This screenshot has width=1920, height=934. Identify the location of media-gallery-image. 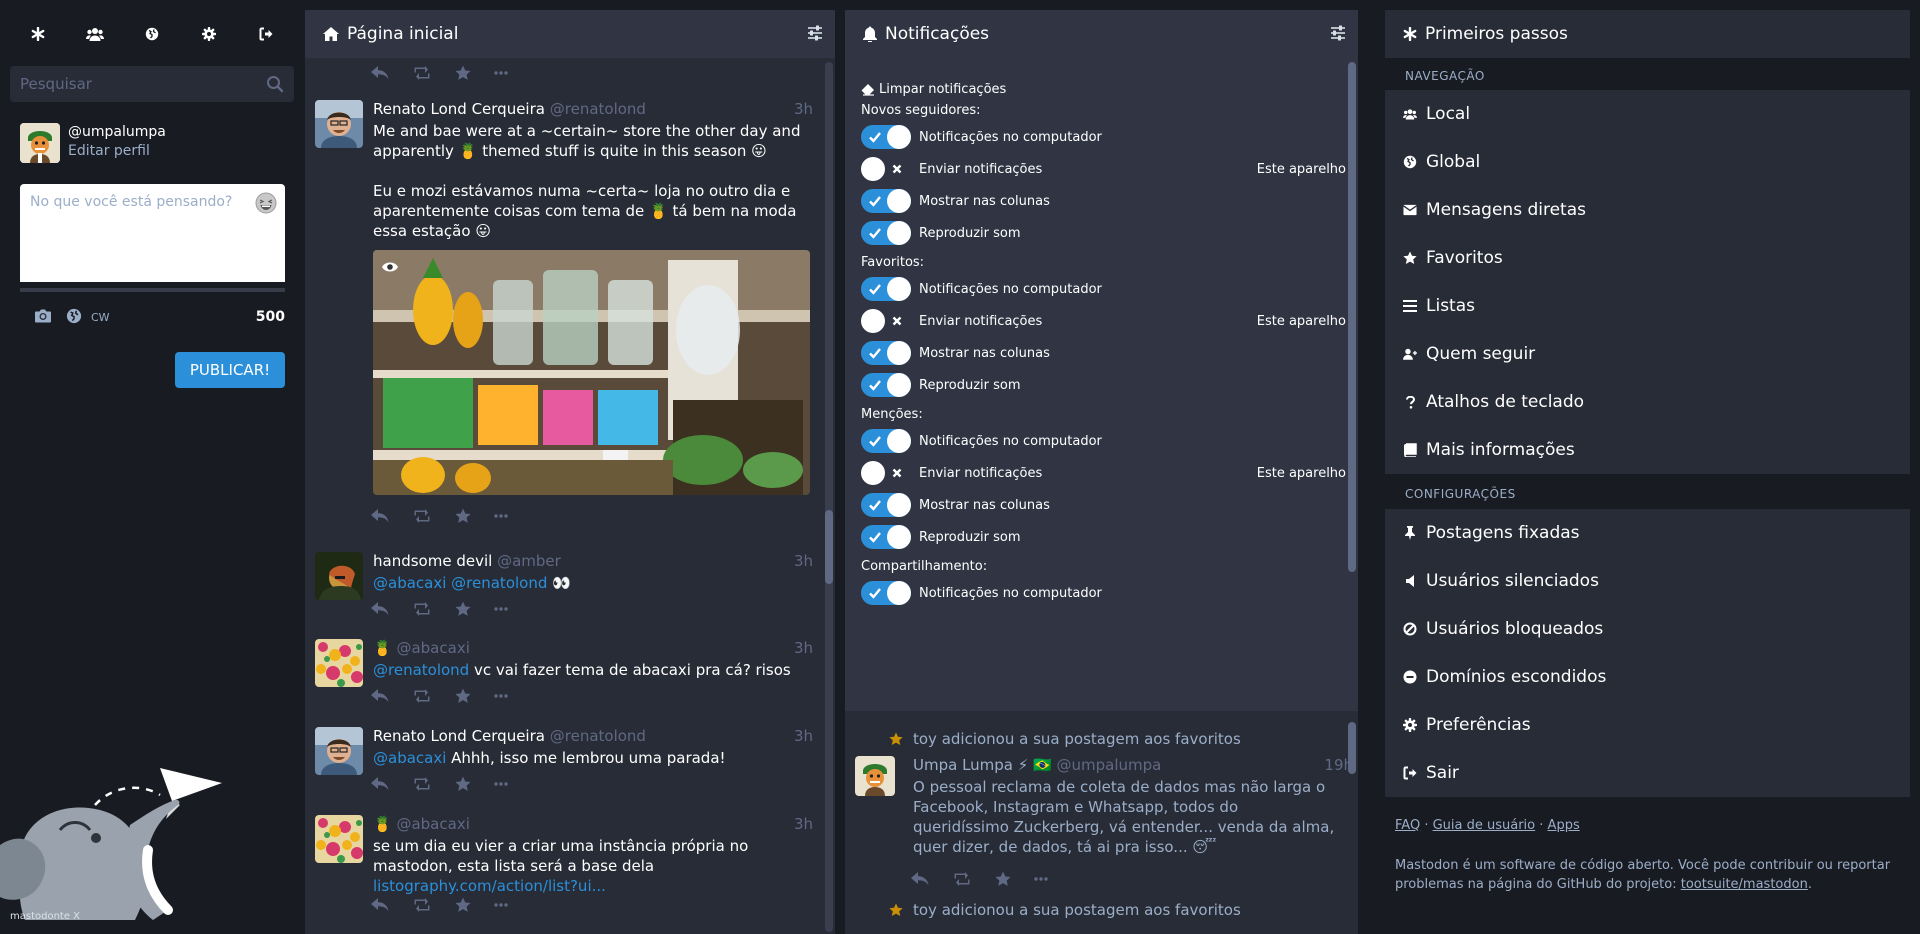
(591, 372).